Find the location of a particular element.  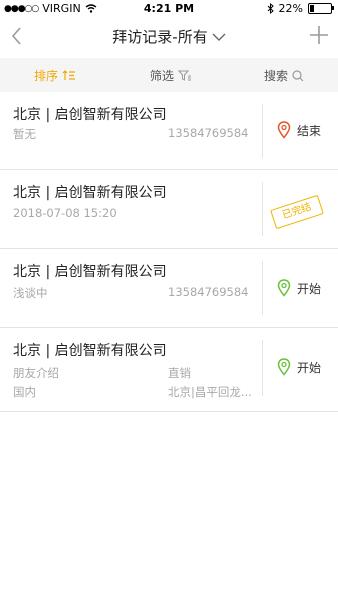

bluetooth-icon is located at coordinates (270, 8).